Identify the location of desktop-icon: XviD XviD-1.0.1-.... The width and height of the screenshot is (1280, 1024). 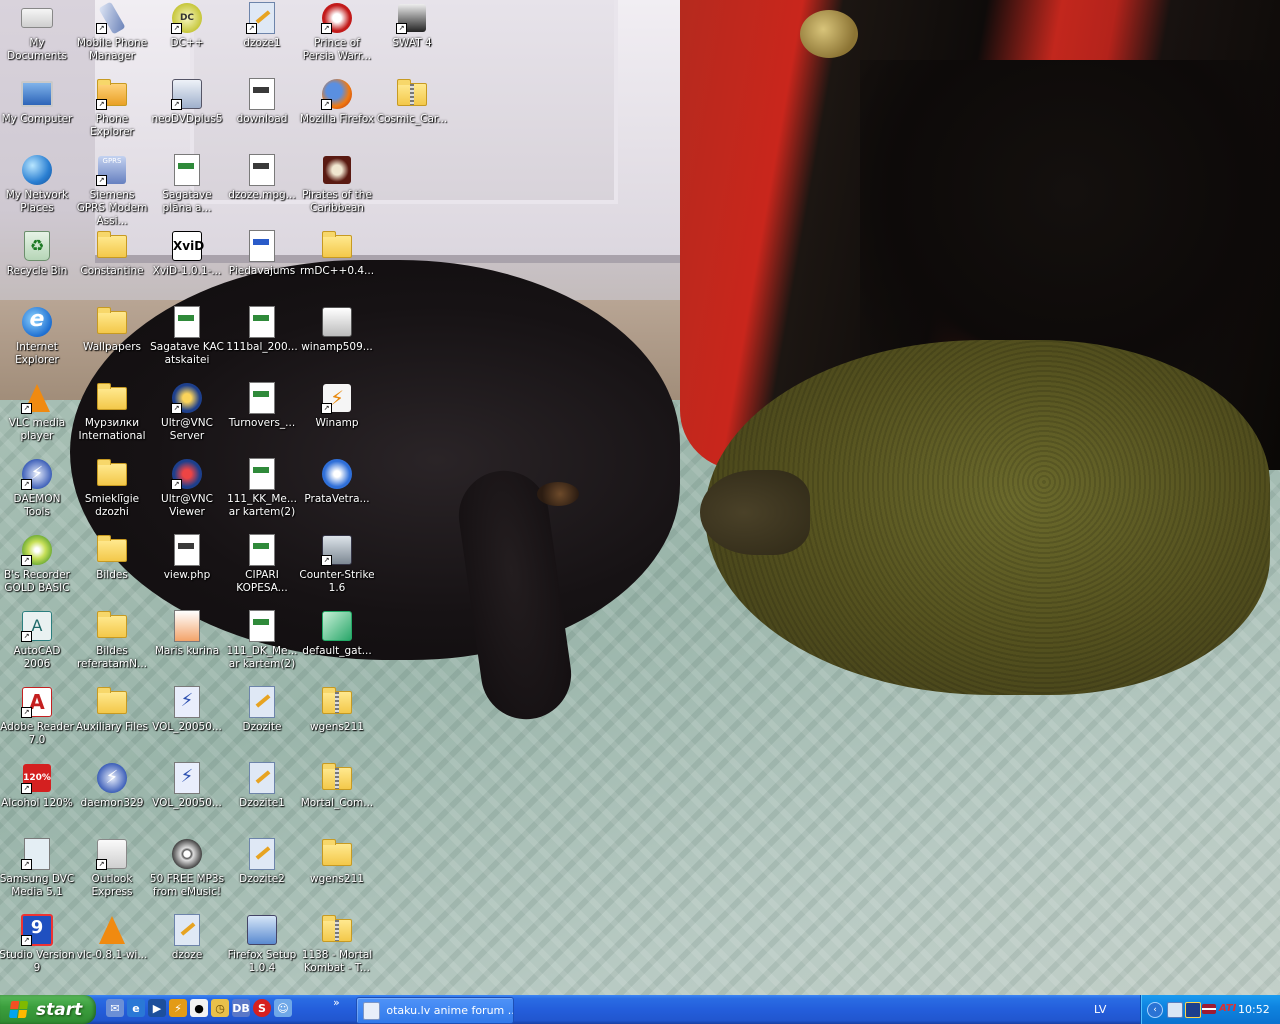
(187, 254).